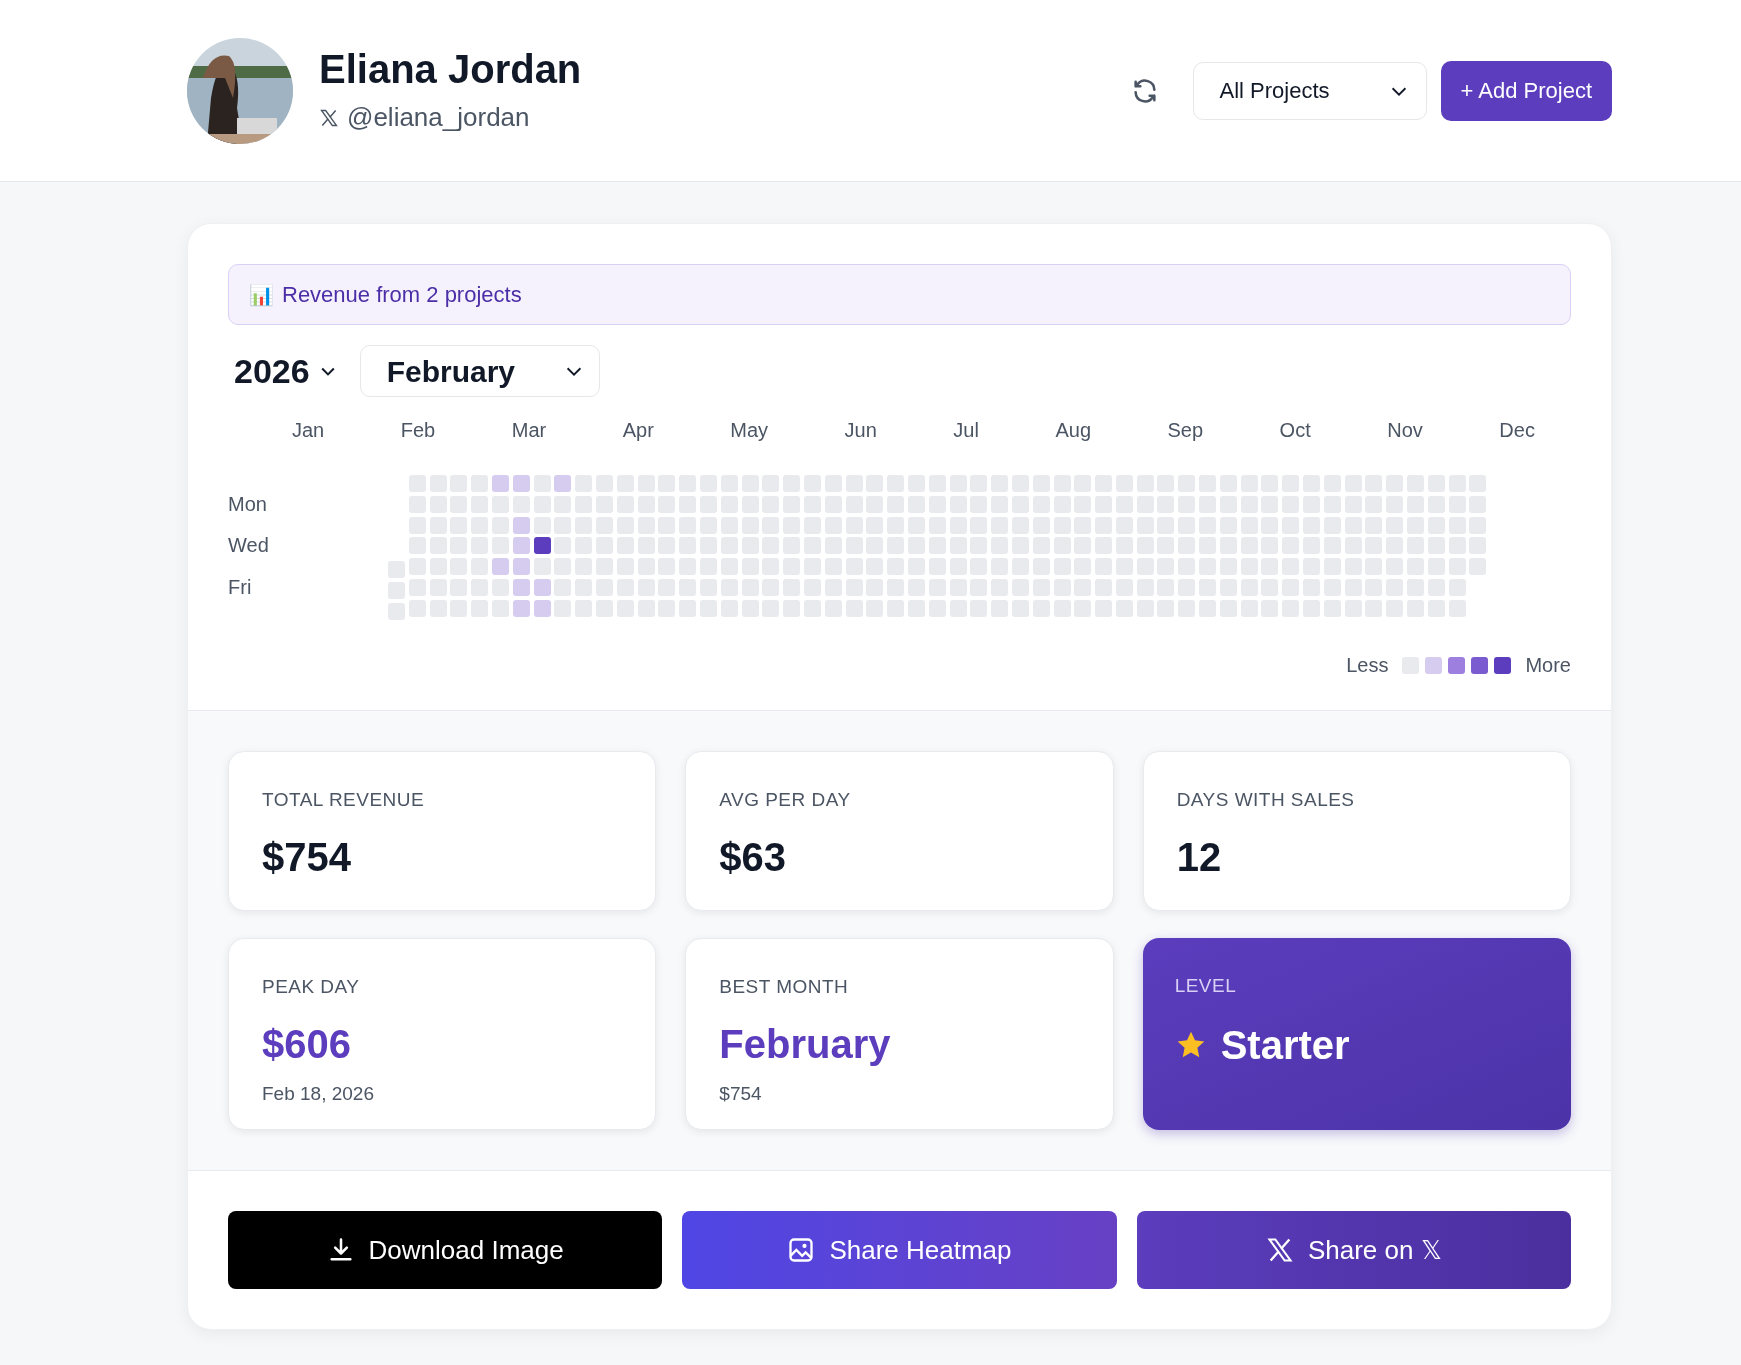 The height and width of the screenshot is (1365, 1741). What do you see at coordinates (1295, 430) in the screenshot?
I see `month-label: Oct` at bounding box center [1295, 430].